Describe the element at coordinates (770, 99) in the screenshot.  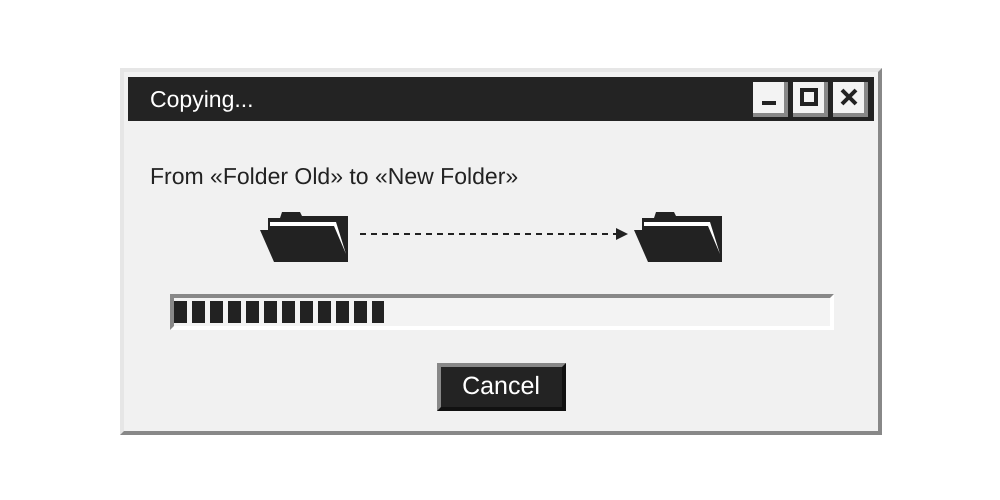
I see `minimize-button` at that location.